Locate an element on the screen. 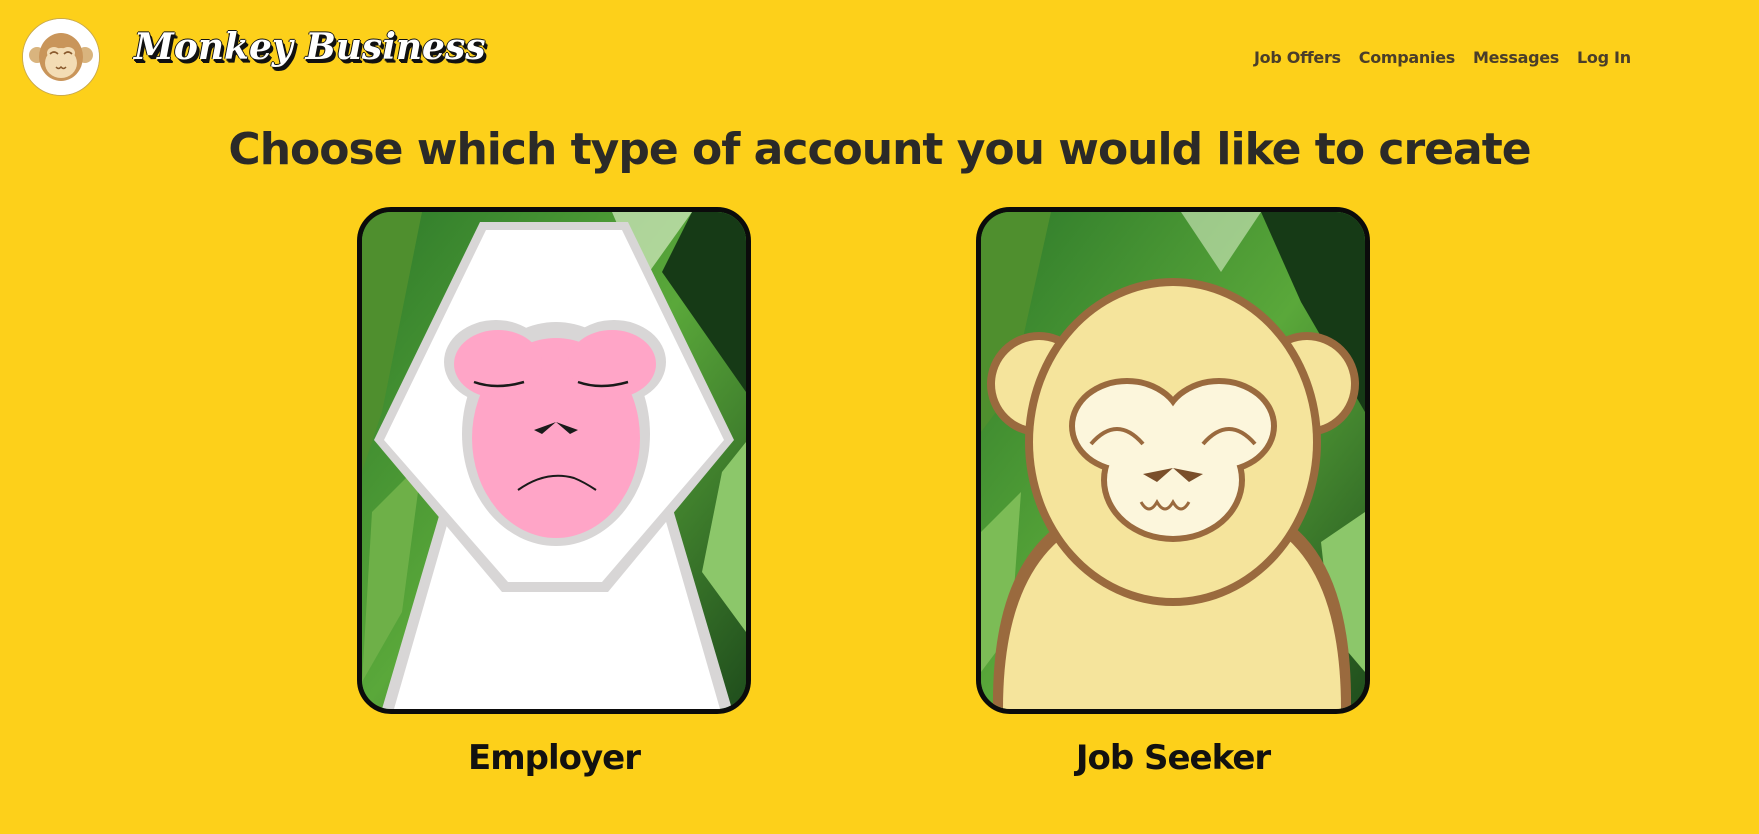  job-seeker-label: Job Seeker is located at coordinates (1173, 758).